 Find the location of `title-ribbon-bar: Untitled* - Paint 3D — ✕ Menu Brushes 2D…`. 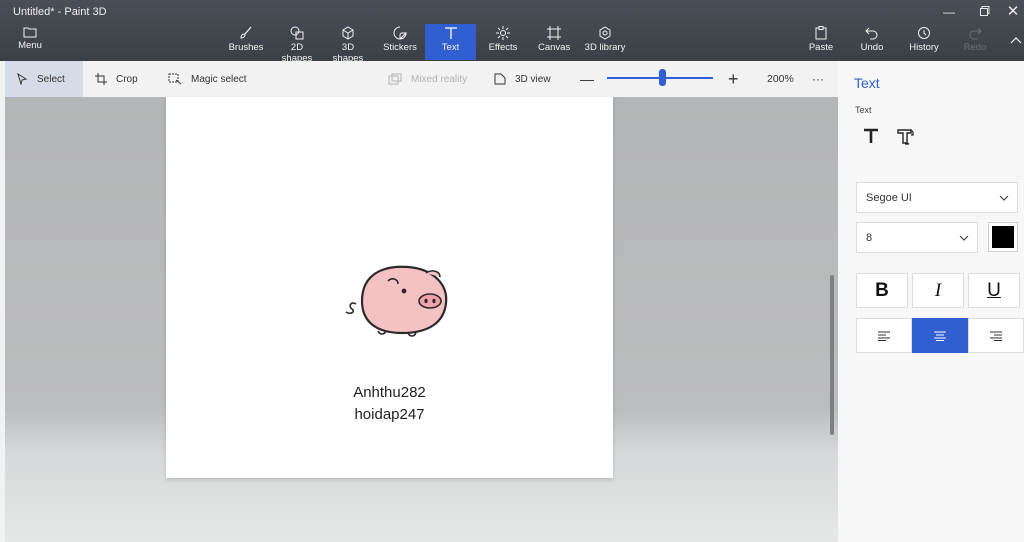

title-ribbon-bar: Untitled* - Paint 3D — ✕ Menu Brushes 2D… is located at coordinates (512, 32).